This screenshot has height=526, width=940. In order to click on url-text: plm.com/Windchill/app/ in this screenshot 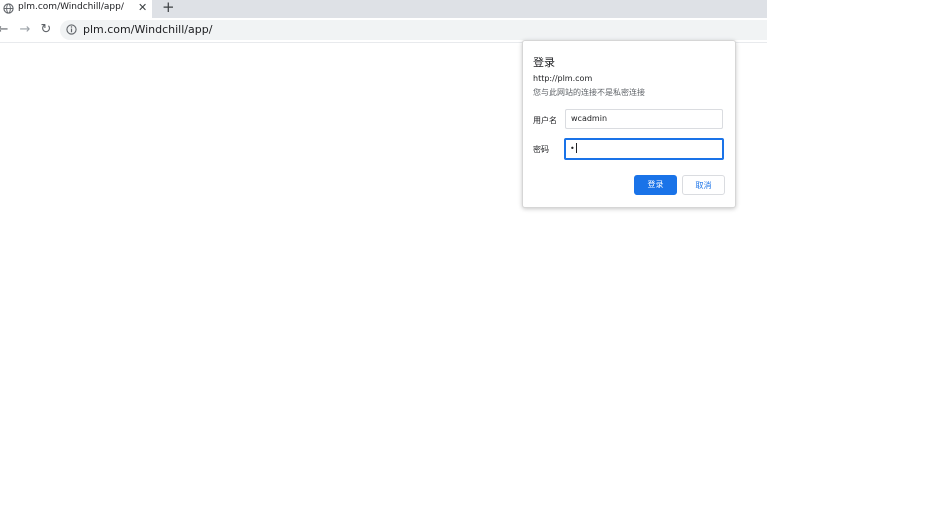, I will do `click(147, 29)`.